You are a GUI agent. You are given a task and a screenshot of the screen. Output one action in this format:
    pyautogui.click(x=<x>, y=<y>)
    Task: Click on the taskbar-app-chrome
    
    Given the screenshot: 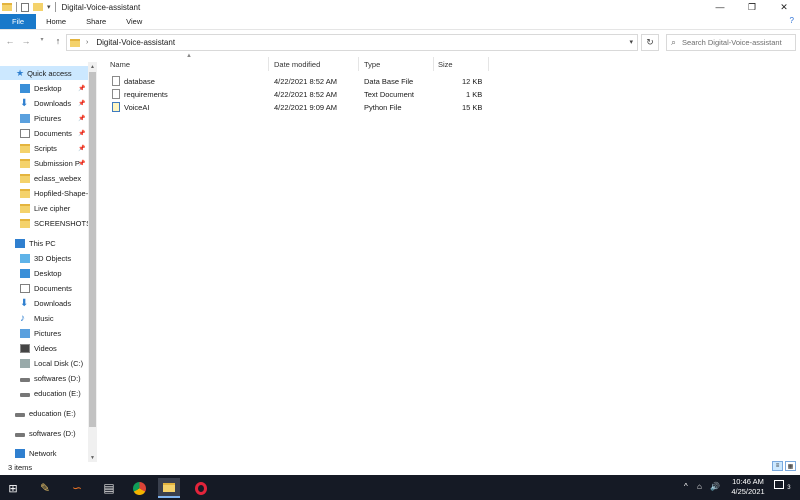 What is the action you would take?
    pyautogui.click(x=139, y=488)
    